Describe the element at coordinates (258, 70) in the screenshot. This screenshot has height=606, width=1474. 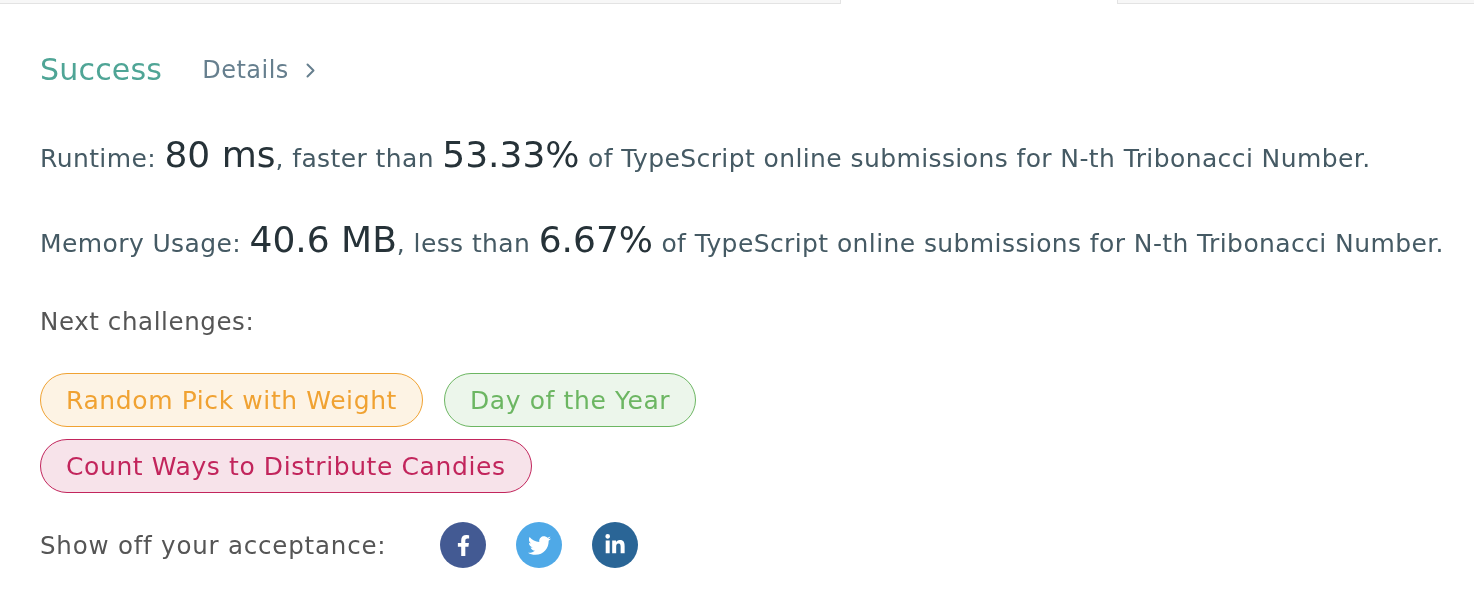
I see `details-link: Details` at that location.